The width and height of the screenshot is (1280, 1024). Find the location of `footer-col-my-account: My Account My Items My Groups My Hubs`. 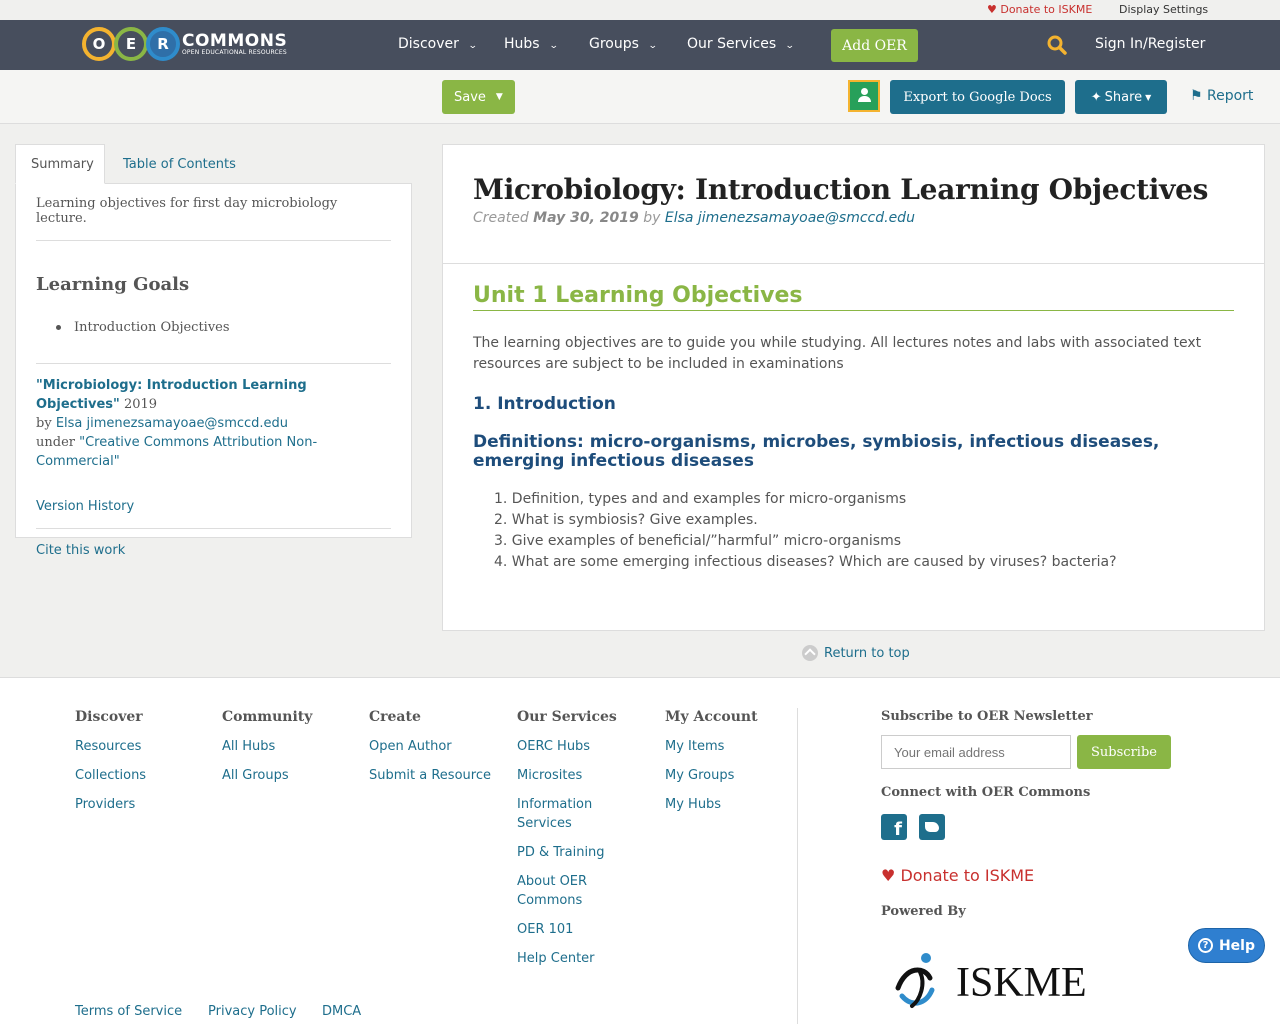

footer-col-my-account: My Account My Items My Groups My Hubs is located at coordinates (711, 766).